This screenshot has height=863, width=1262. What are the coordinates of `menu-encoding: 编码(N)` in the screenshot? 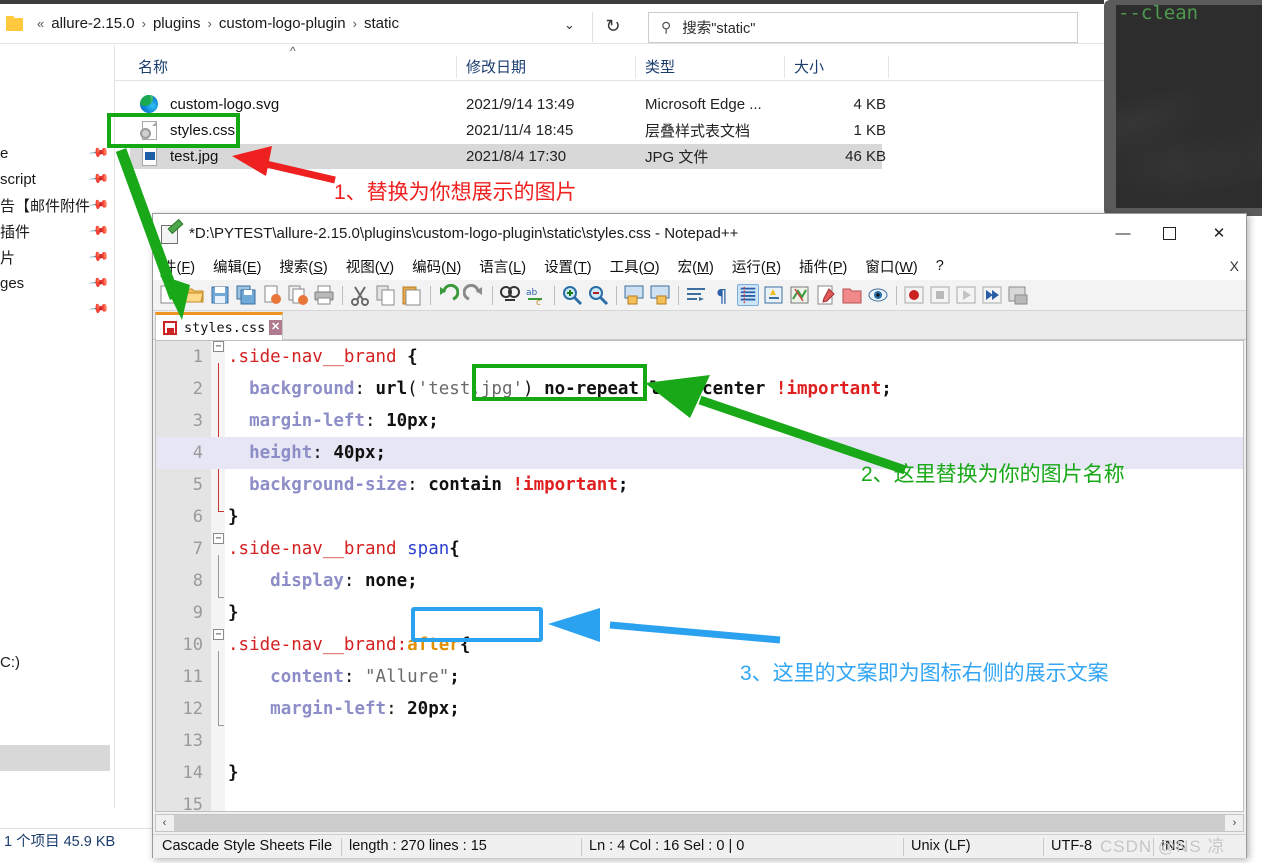 It's located at (436, 266).